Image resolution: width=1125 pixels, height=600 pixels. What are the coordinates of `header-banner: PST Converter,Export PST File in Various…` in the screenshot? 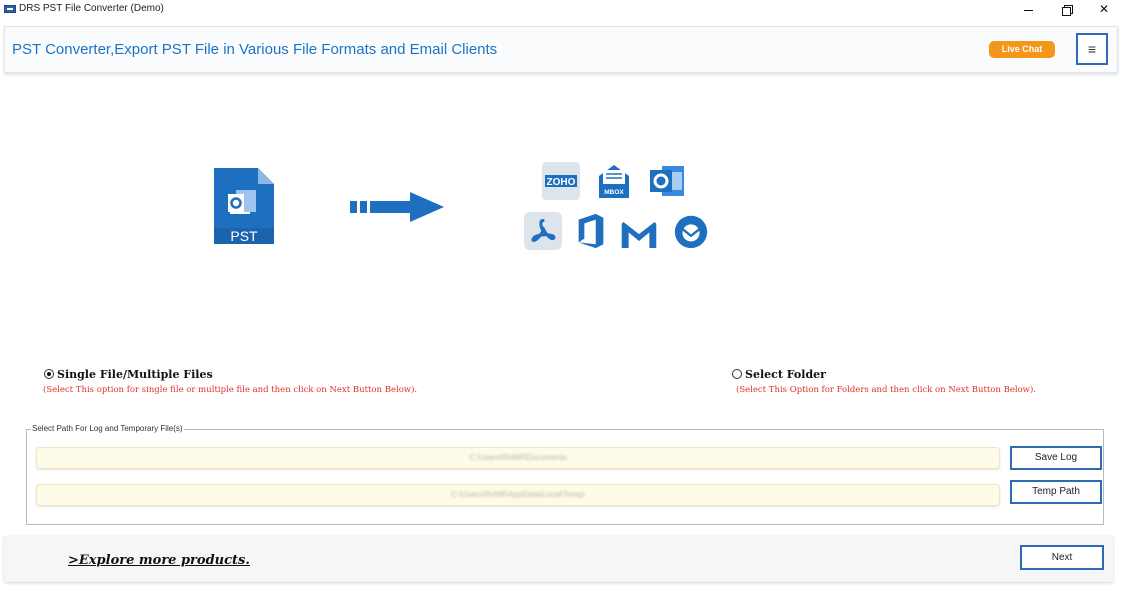 It's located at (561, 49).